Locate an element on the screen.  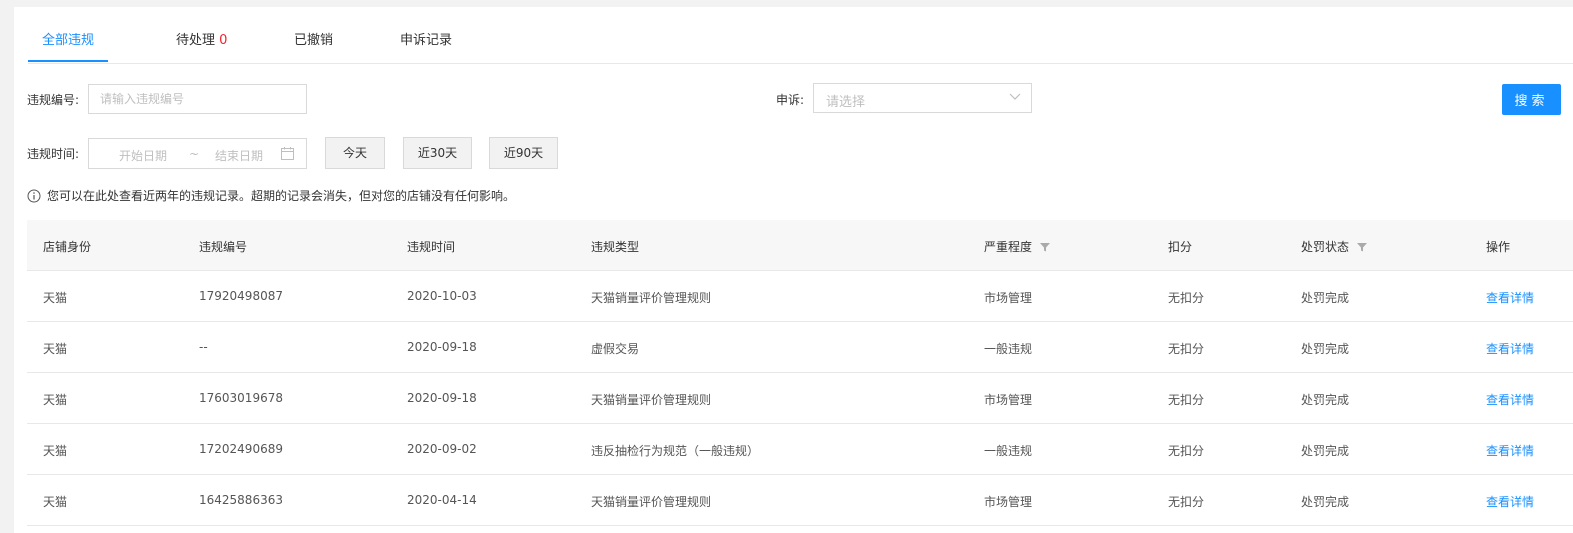
cell-violation-no: -- is located at coordinates (203, 347).